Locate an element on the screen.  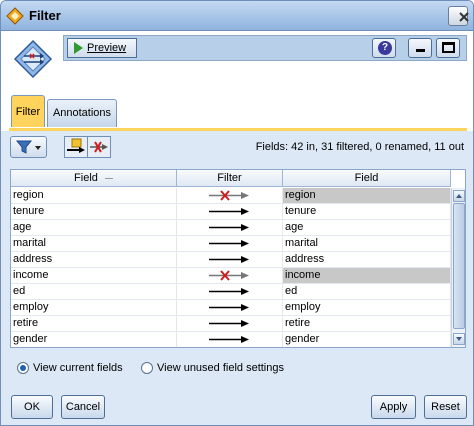
table-row: age age is located at coordinates (231, 228).